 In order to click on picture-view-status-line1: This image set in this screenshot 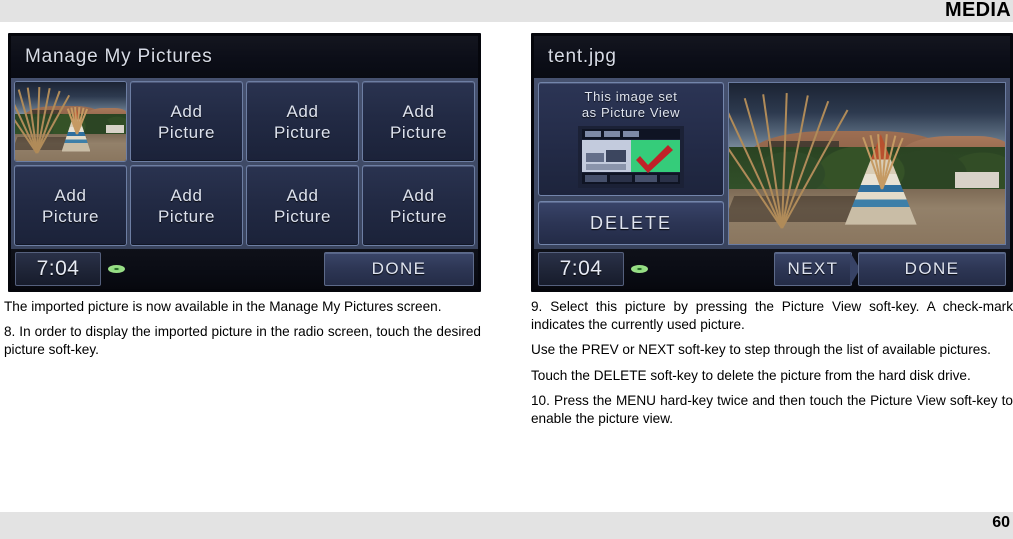, I will do `click(631, 96)`.